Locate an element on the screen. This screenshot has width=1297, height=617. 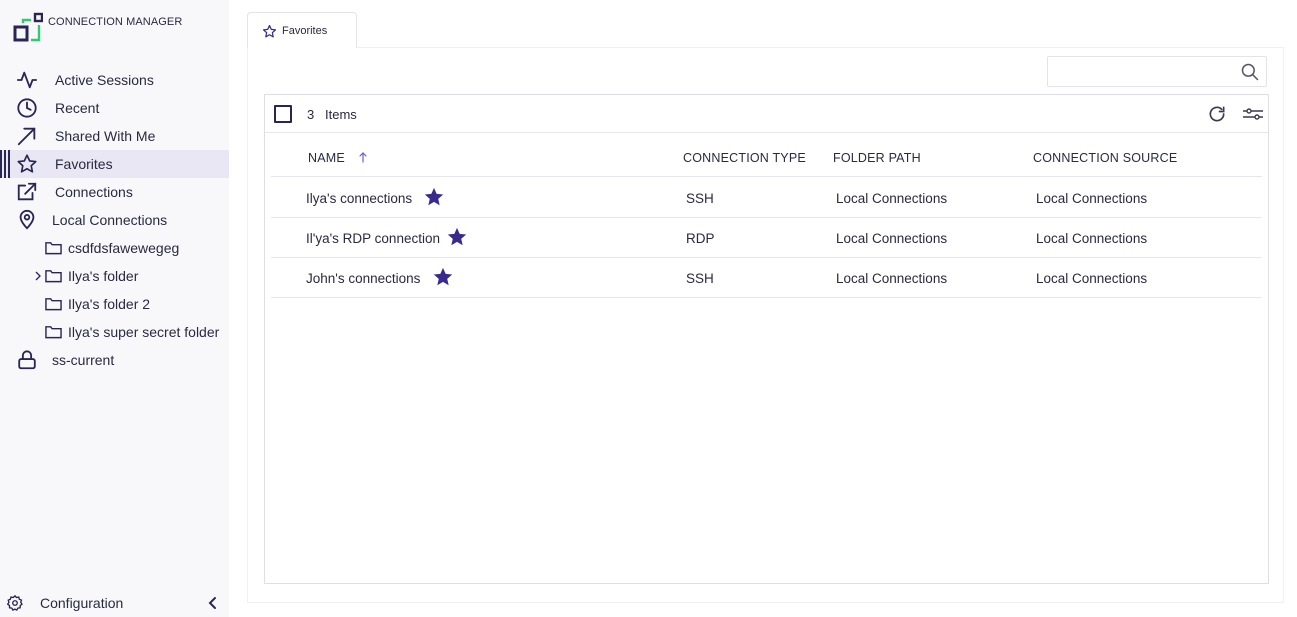
item-count: 3 is located at coordinates (311, 114).